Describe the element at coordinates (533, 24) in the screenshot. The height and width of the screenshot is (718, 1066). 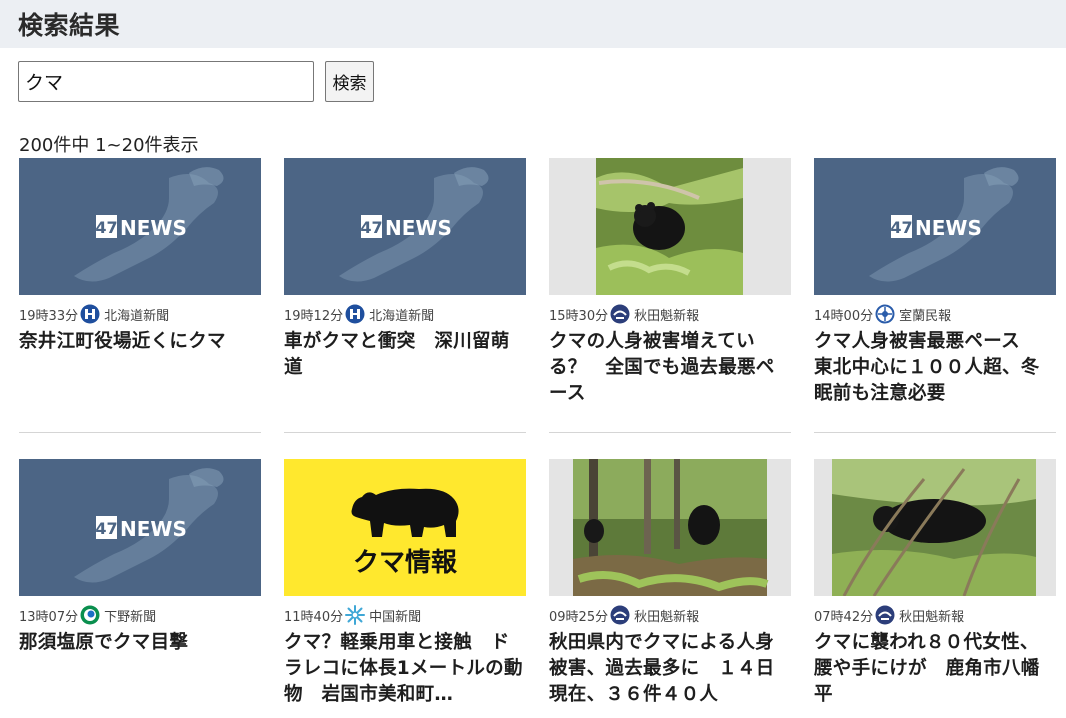
I see `page-header: 検索結果` at that location.